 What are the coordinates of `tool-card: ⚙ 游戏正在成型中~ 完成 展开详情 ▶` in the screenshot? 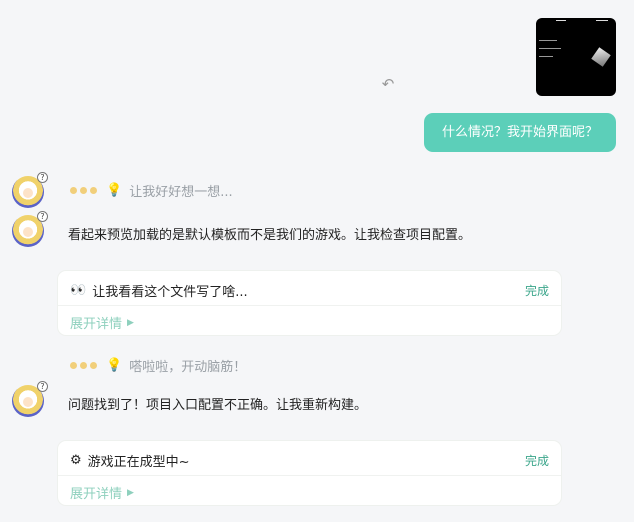 It's located at (309, 473).